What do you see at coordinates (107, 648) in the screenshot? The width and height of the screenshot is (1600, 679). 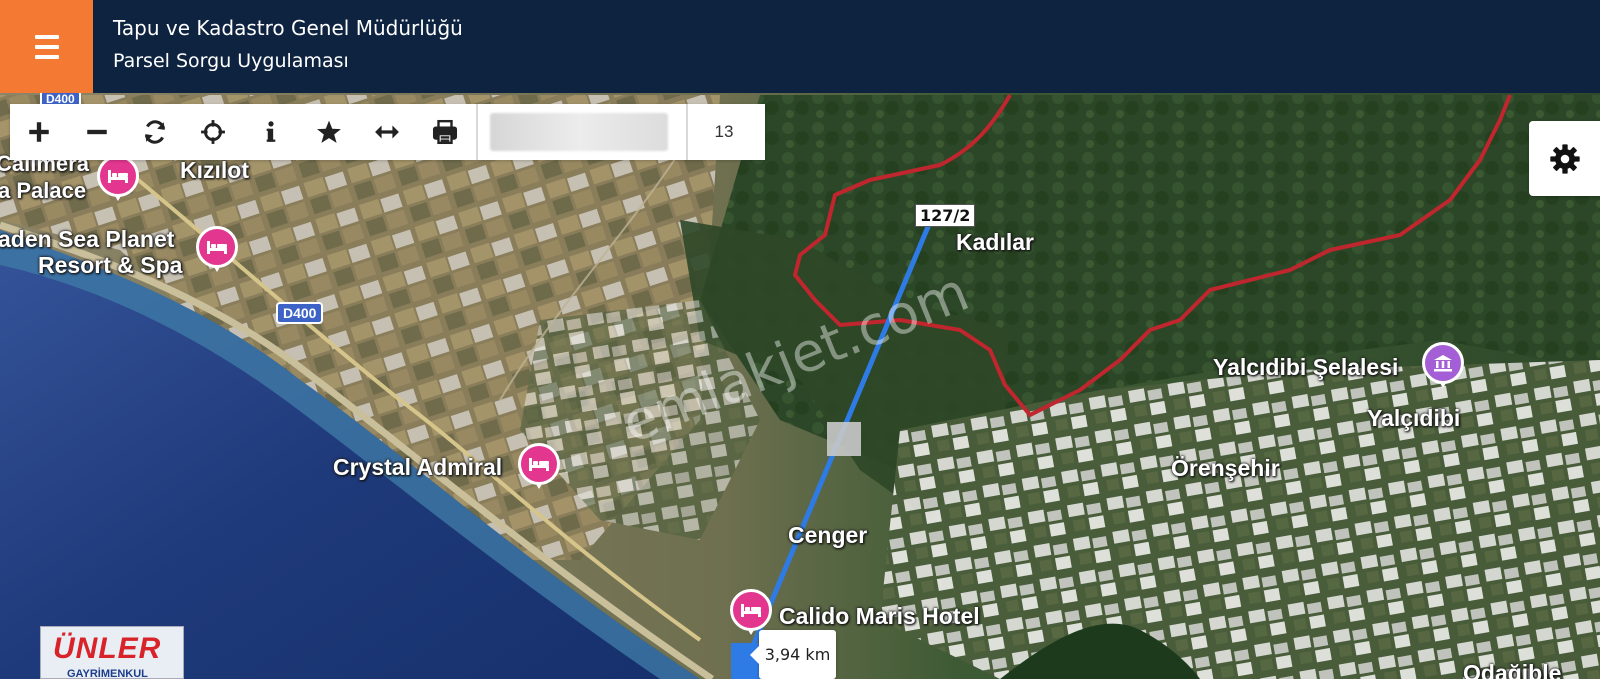 I see `logo-text: ÜNLER` at bounding box center [107, 648].